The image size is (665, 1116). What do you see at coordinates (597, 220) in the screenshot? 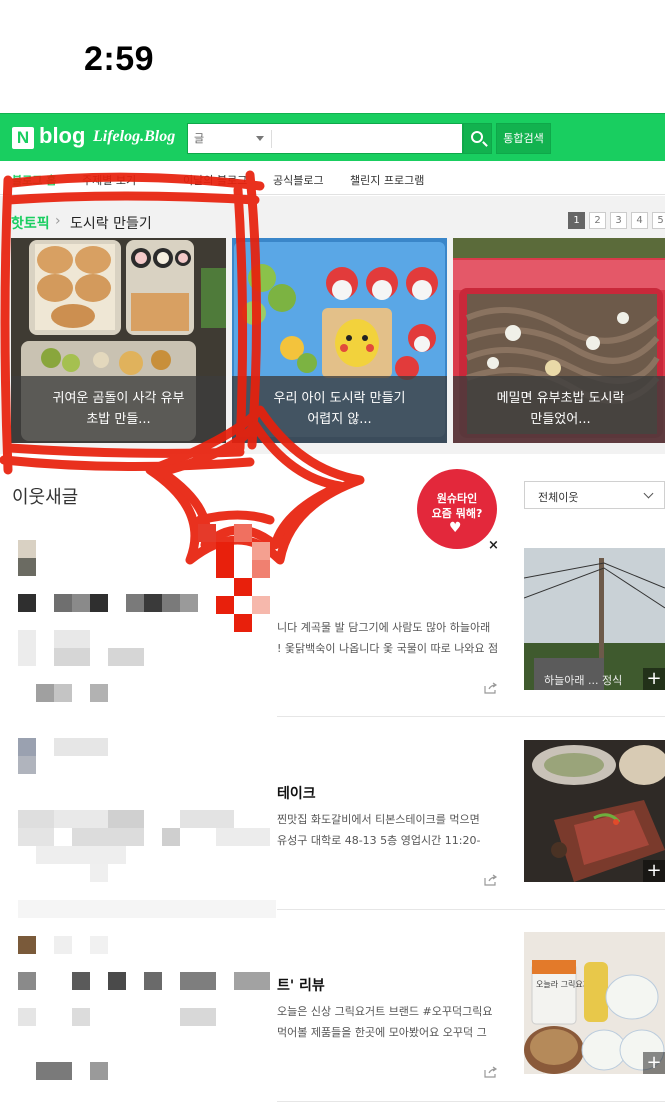
I see `page-button-2: 2` at bounding box center [597, 220].